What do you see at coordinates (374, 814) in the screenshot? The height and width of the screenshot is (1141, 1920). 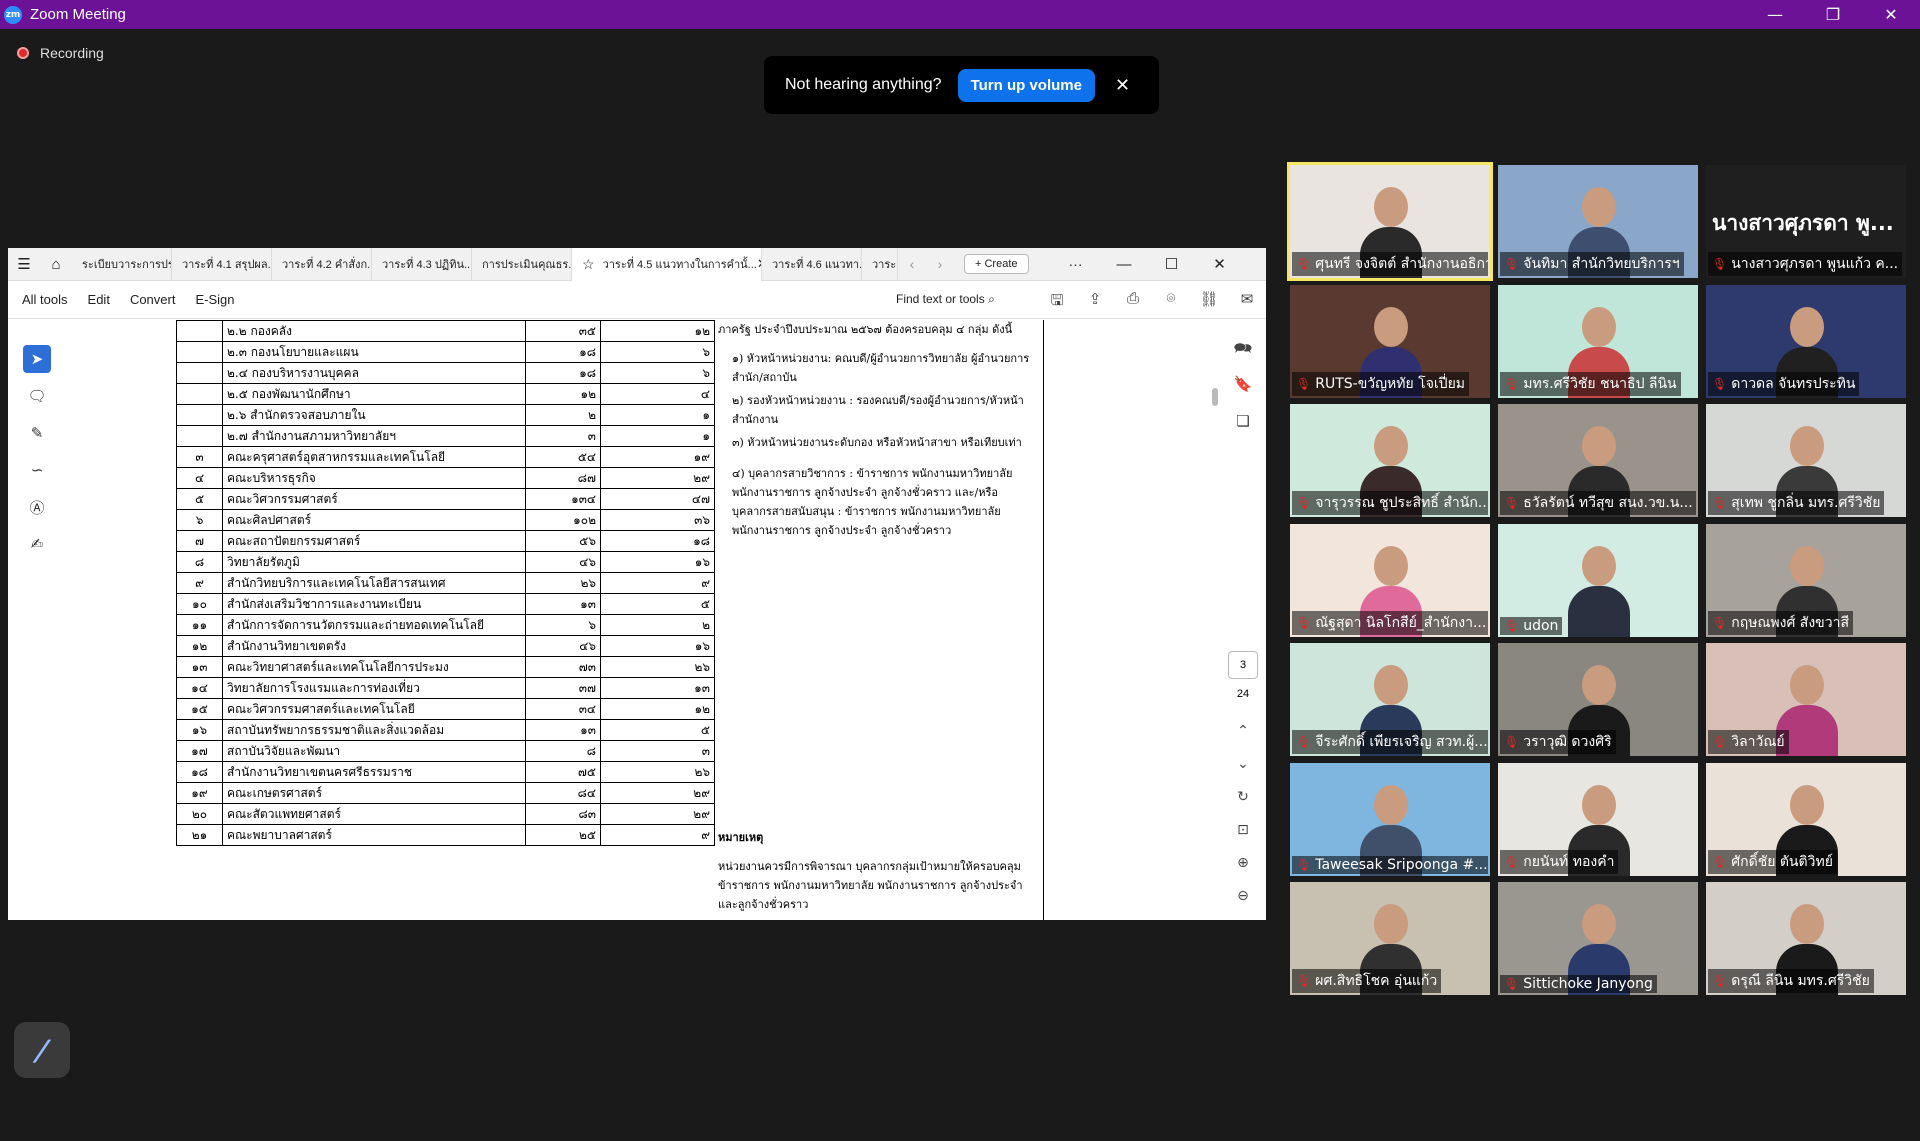 I see `table-cell-name: คณะสัตวแพทยศาสตร์` at bounding box center [374, 814].